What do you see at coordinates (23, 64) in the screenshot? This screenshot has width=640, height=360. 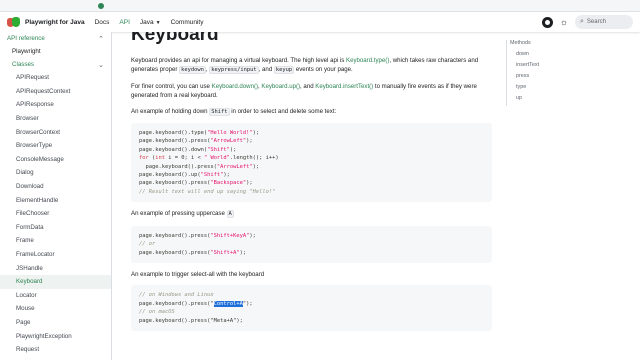 I see `sidebar-group-label: Classes` at bounding box center [23, 64].